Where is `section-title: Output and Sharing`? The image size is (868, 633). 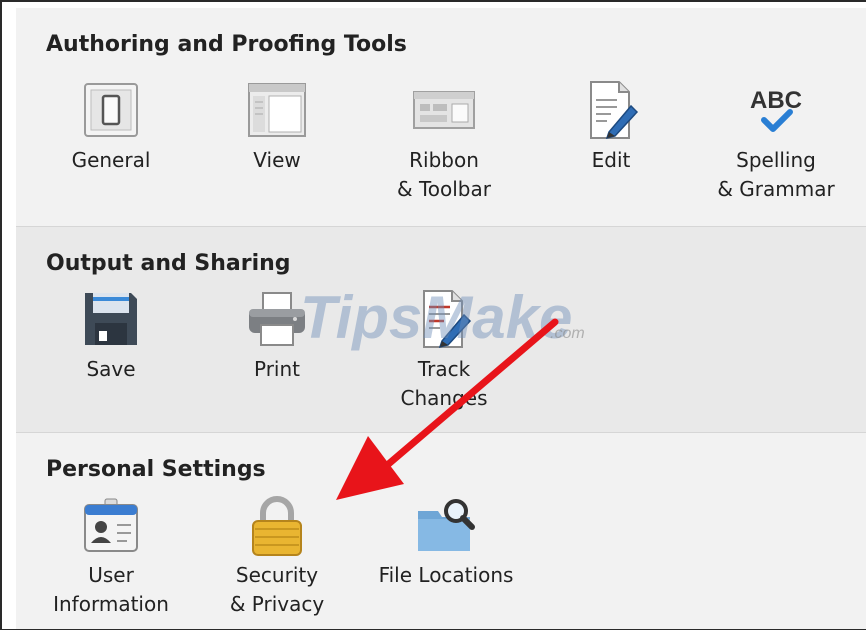
section-title: Output and Sharing is located at coordinates (168, 263).